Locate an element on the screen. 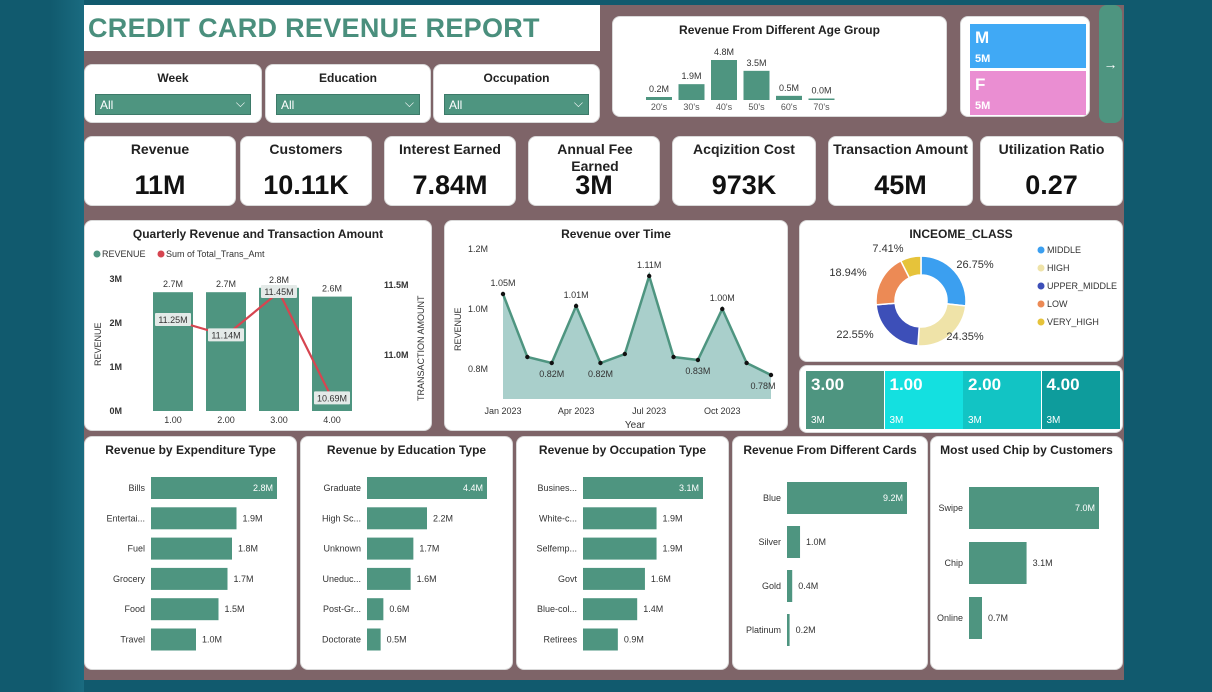  tile-value: 2.00 is located at coordinates (985, 384).